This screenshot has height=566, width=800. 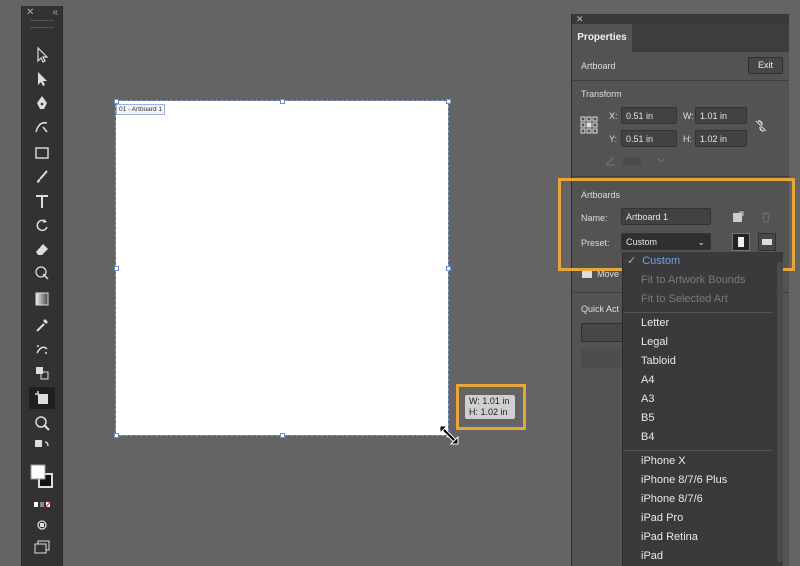 I want to click on panel-grip, so click(x=42, y=24).